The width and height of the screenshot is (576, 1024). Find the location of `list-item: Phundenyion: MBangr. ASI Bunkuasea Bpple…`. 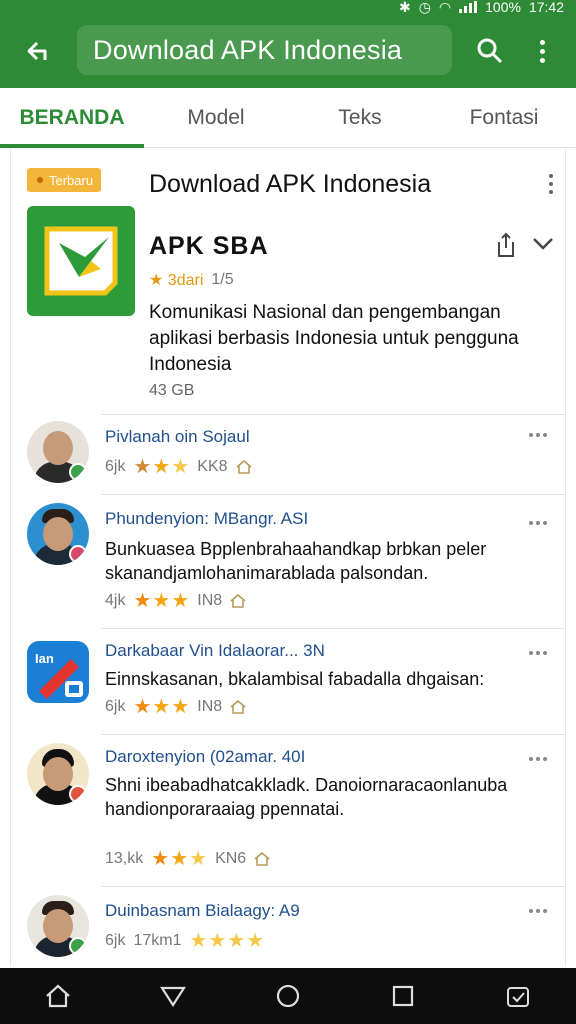

list-item: Phundenyion: MBangr. ASI Bunkuasea Bpple… is located at coordinates (296, 561).